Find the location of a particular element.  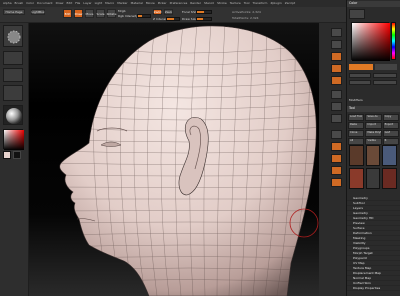

menu-item-transform: Transform is located at coordinates (260, 3).